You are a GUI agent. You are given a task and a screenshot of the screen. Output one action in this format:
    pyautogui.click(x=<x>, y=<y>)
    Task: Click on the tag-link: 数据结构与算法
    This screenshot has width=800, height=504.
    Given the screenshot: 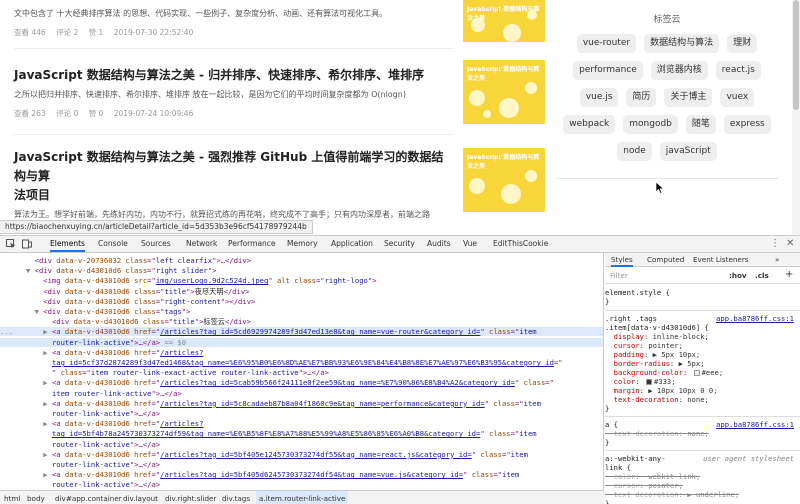 What is the action you would take?
    pyautogui.click(x=682, y=43)
    